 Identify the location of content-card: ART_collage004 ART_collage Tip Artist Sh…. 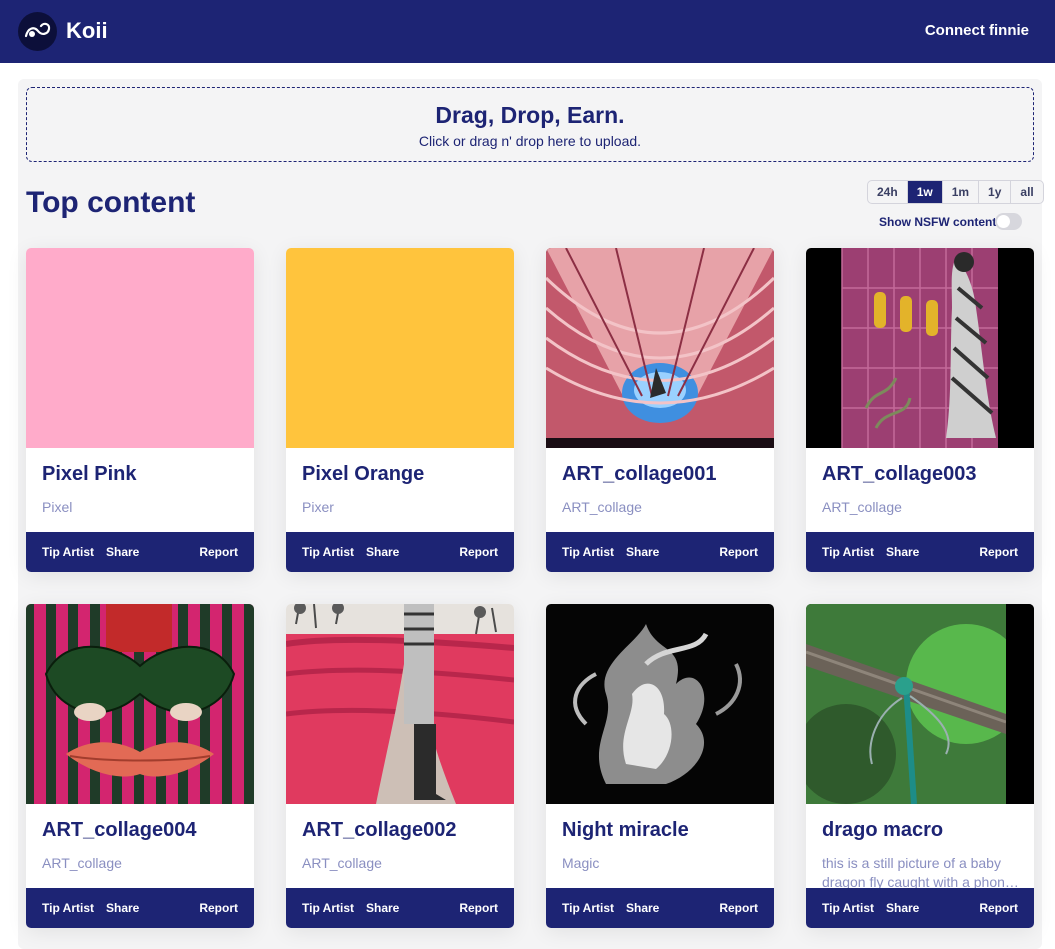
(140, 766).